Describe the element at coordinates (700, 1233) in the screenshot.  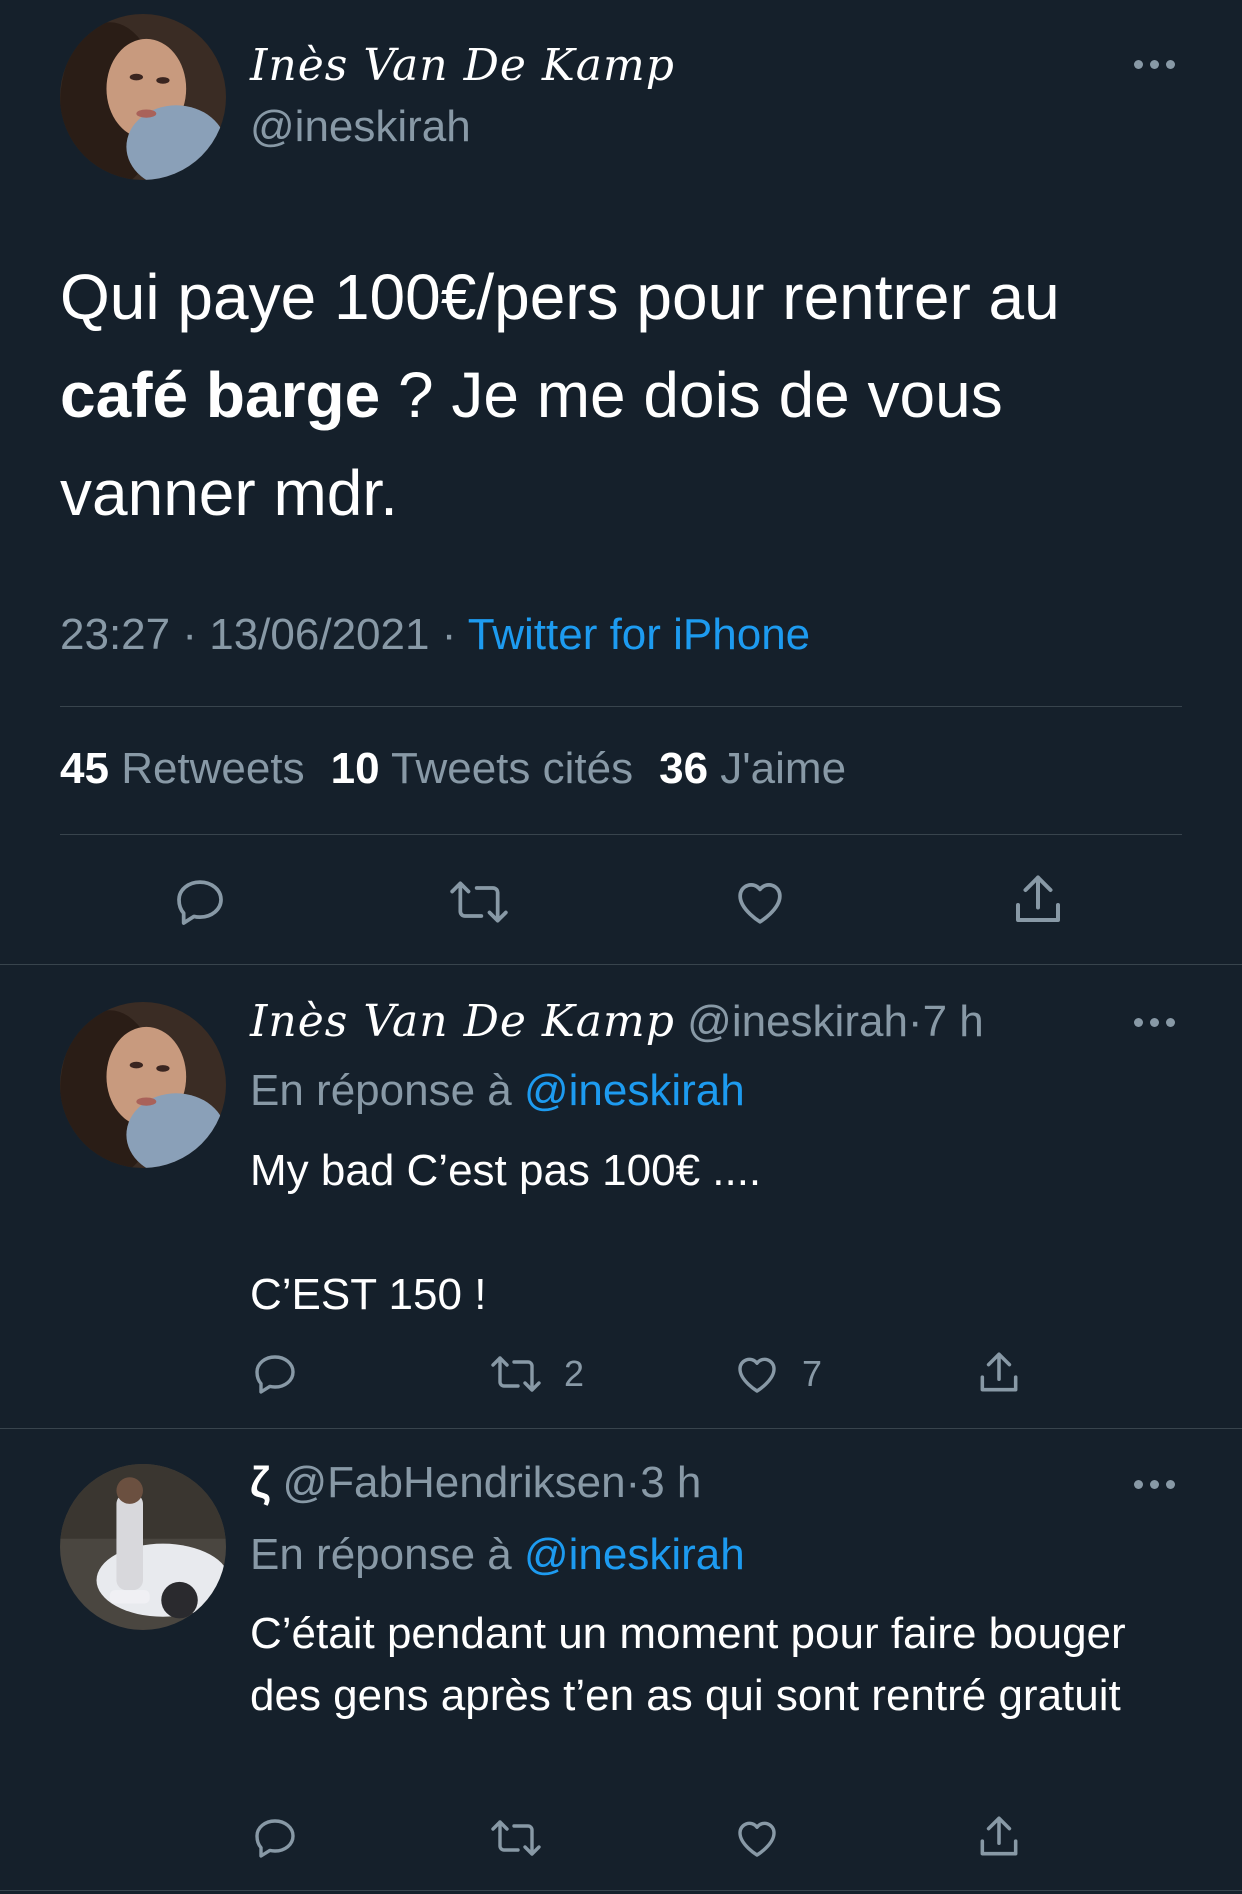
I see `reply-text: My bad C’est pas 100€ .... C’EST 150 !` at that location.